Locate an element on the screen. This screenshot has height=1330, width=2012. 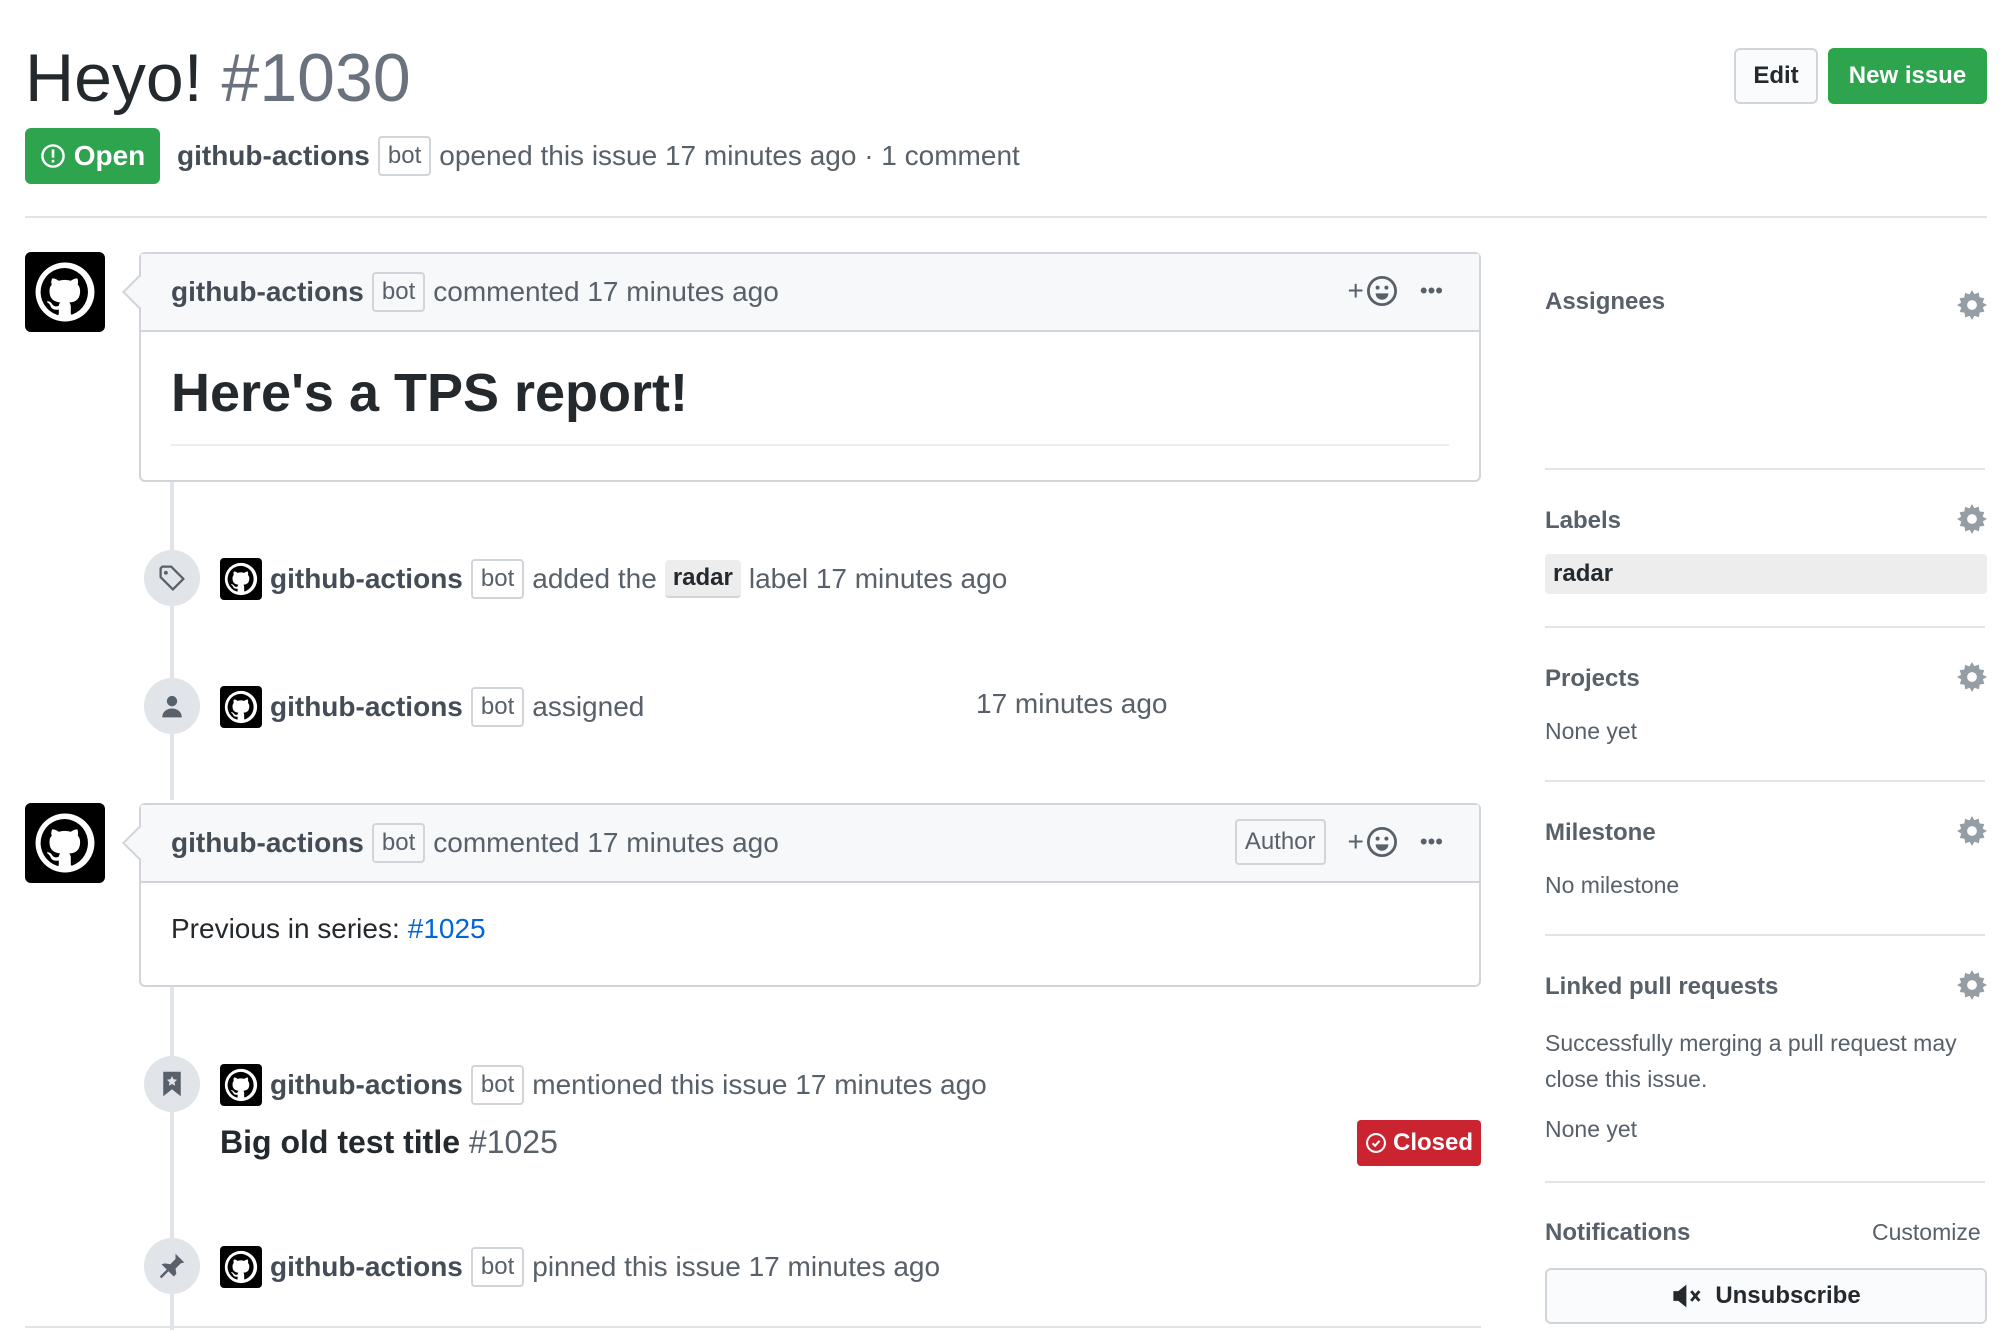
issue-reference-link: #1025 is located at coordinates (447, 929).